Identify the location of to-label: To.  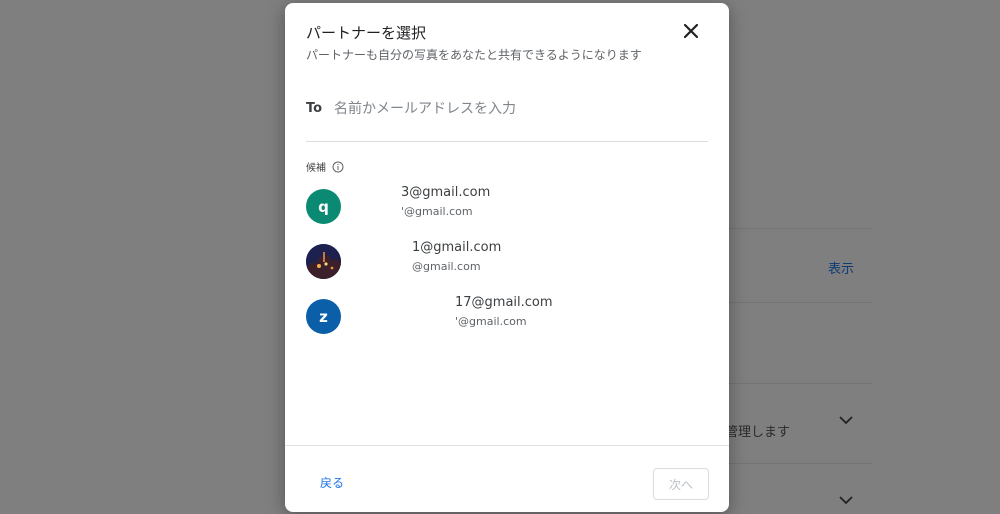
(314, 108).